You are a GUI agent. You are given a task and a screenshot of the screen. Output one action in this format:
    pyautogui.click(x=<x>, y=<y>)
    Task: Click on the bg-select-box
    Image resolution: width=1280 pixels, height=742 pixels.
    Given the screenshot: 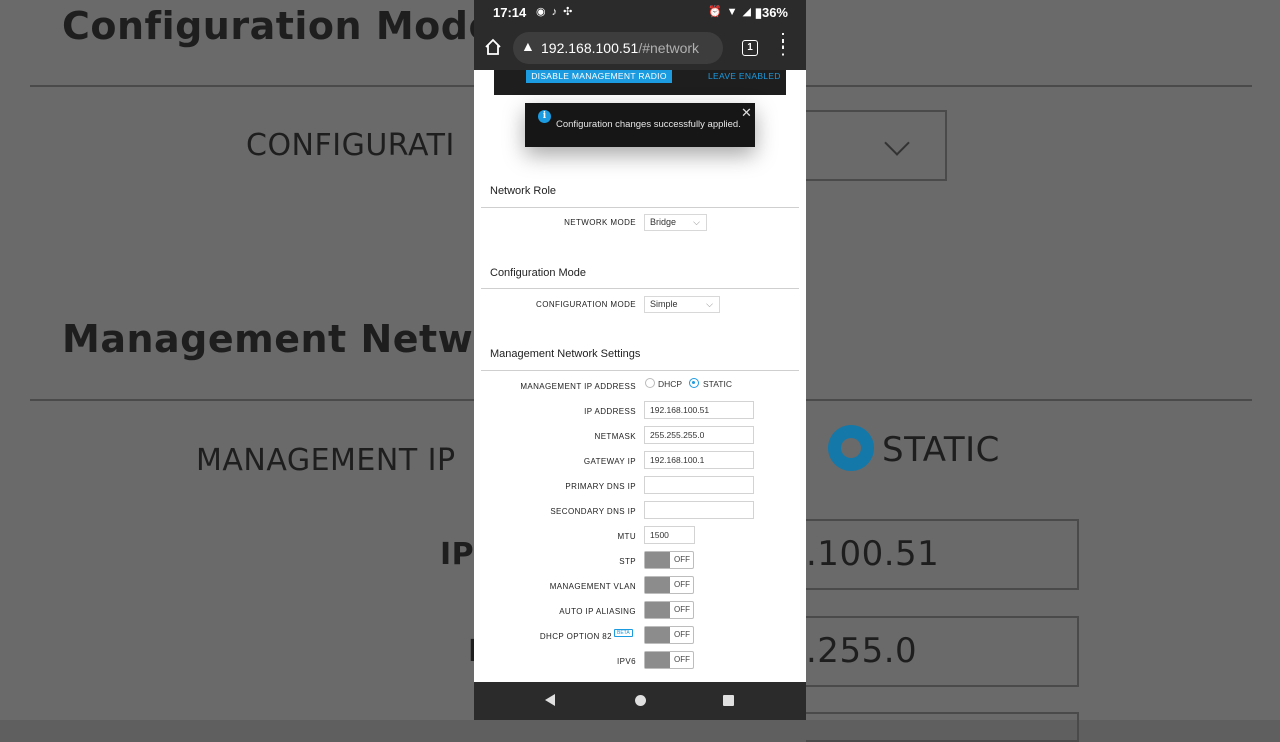 What is the action you would take?
    pyautogui.click(x=876, y=145)
    